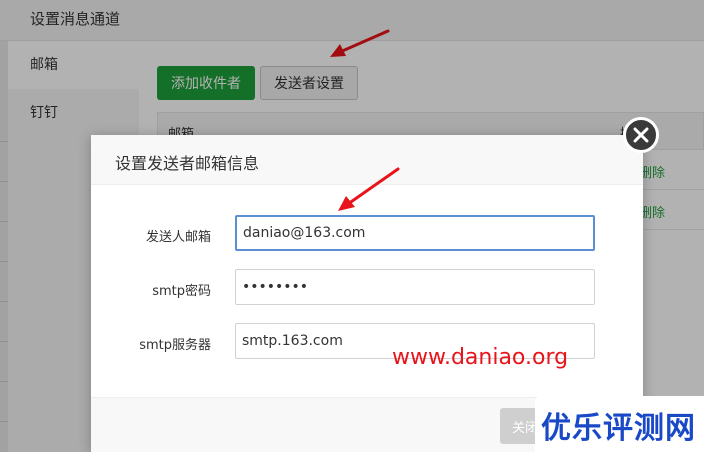  Describe the element at coordinates (187, 163) in the screenshot. I see `dialog-title: 设置发送者邮箱信息` at that location.